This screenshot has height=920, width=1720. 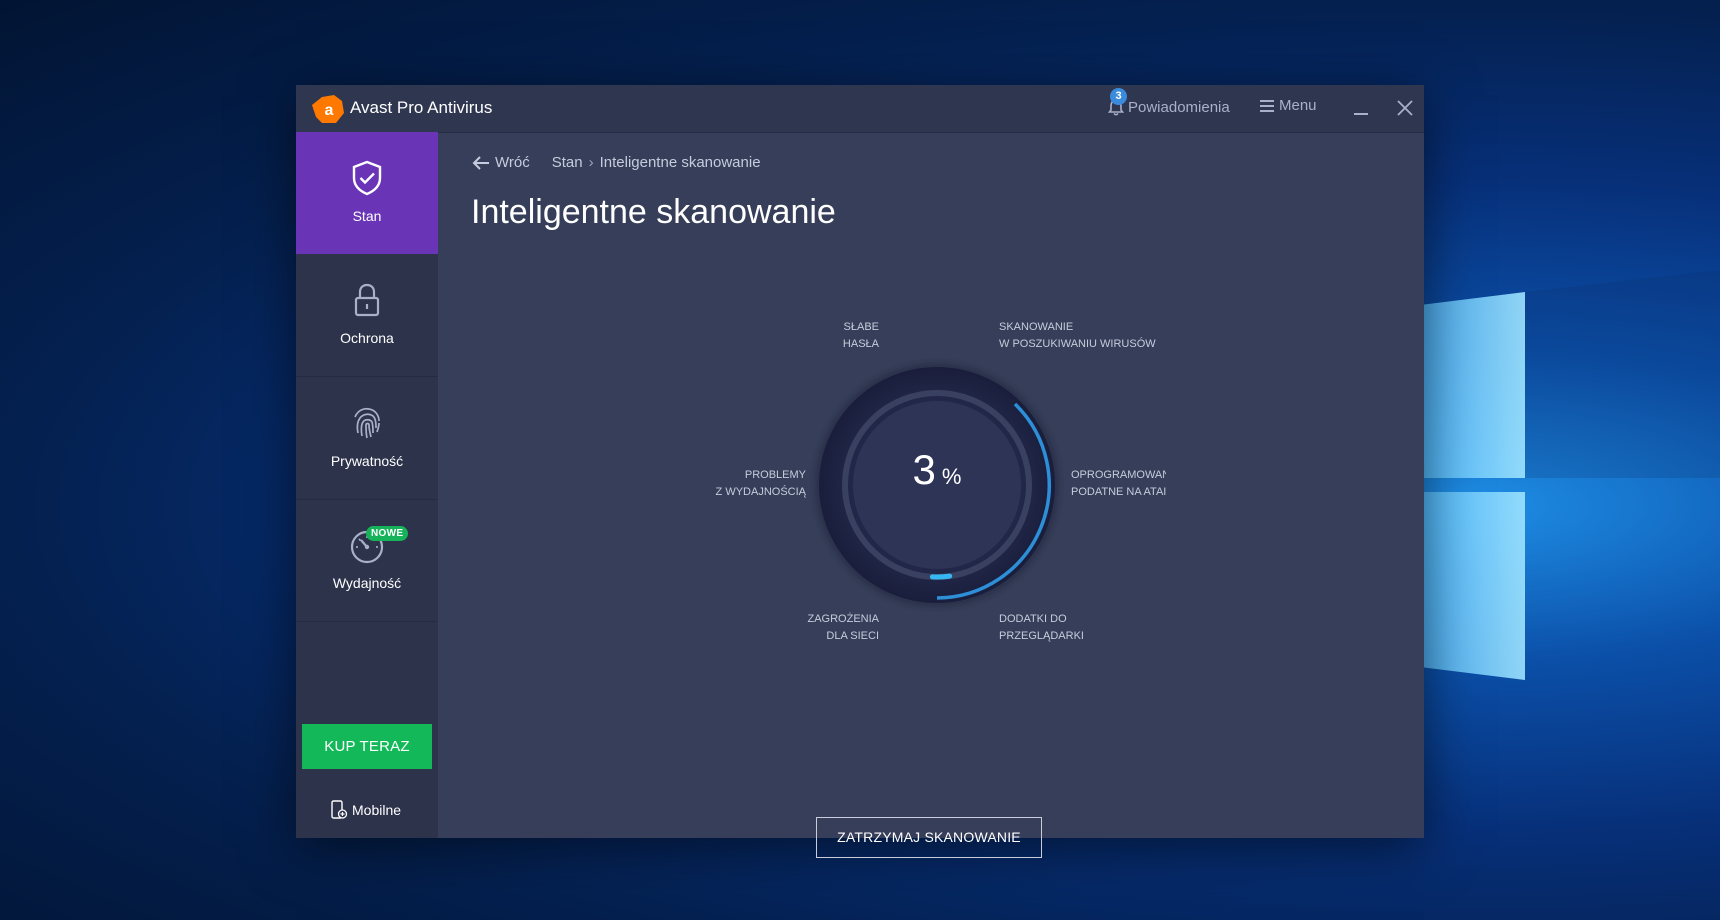 I want to click on minimize-icon, so click(x=1361, y=114).